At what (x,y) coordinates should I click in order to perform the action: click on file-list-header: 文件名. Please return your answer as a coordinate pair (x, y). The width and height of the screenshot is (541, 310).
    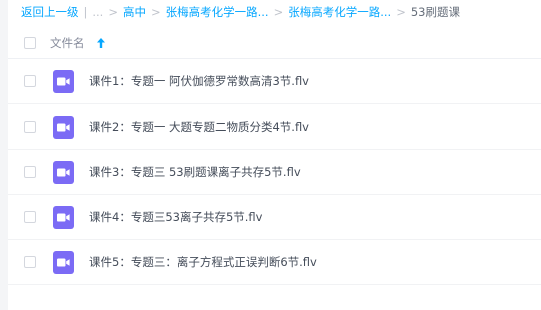
    Looking at the image, I should click on (274, 43).